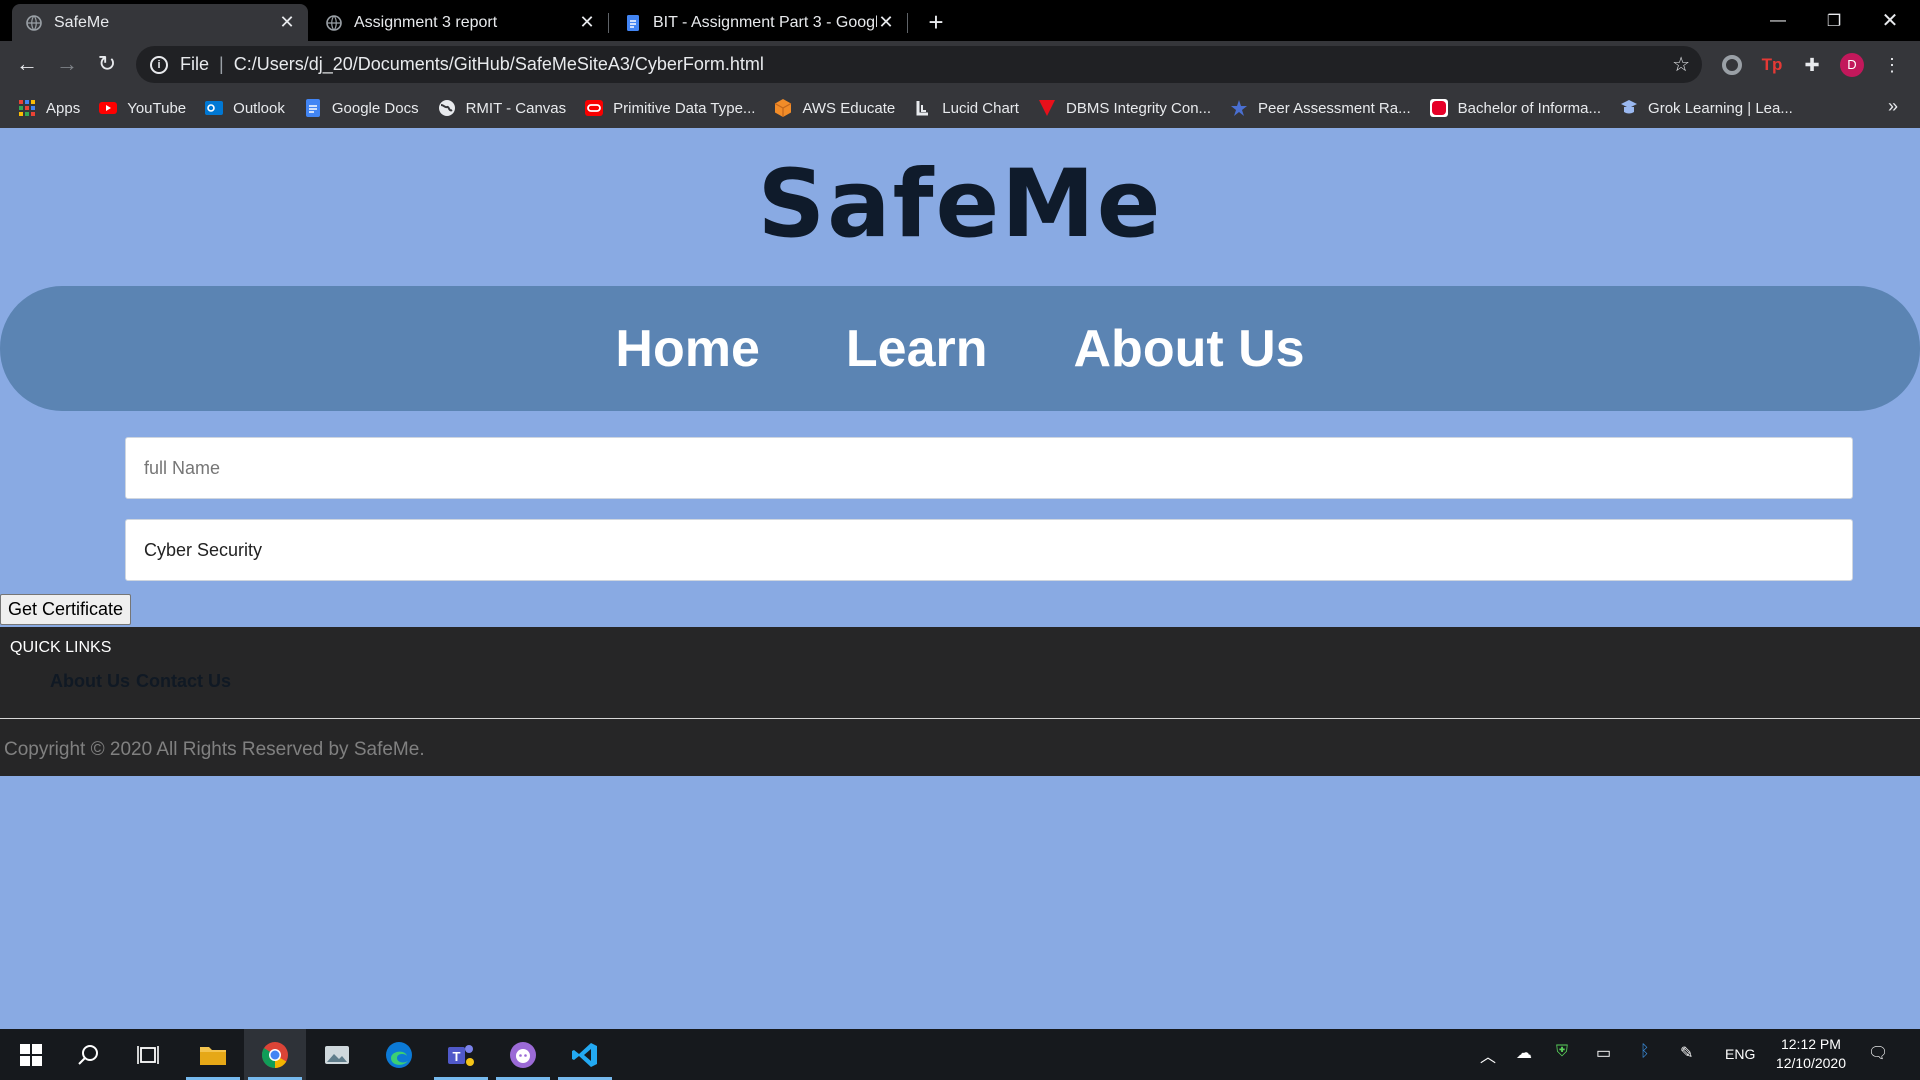 The image size is (1920, 1080). I want to click on site-logo: SafeMe, so click(960, 204).